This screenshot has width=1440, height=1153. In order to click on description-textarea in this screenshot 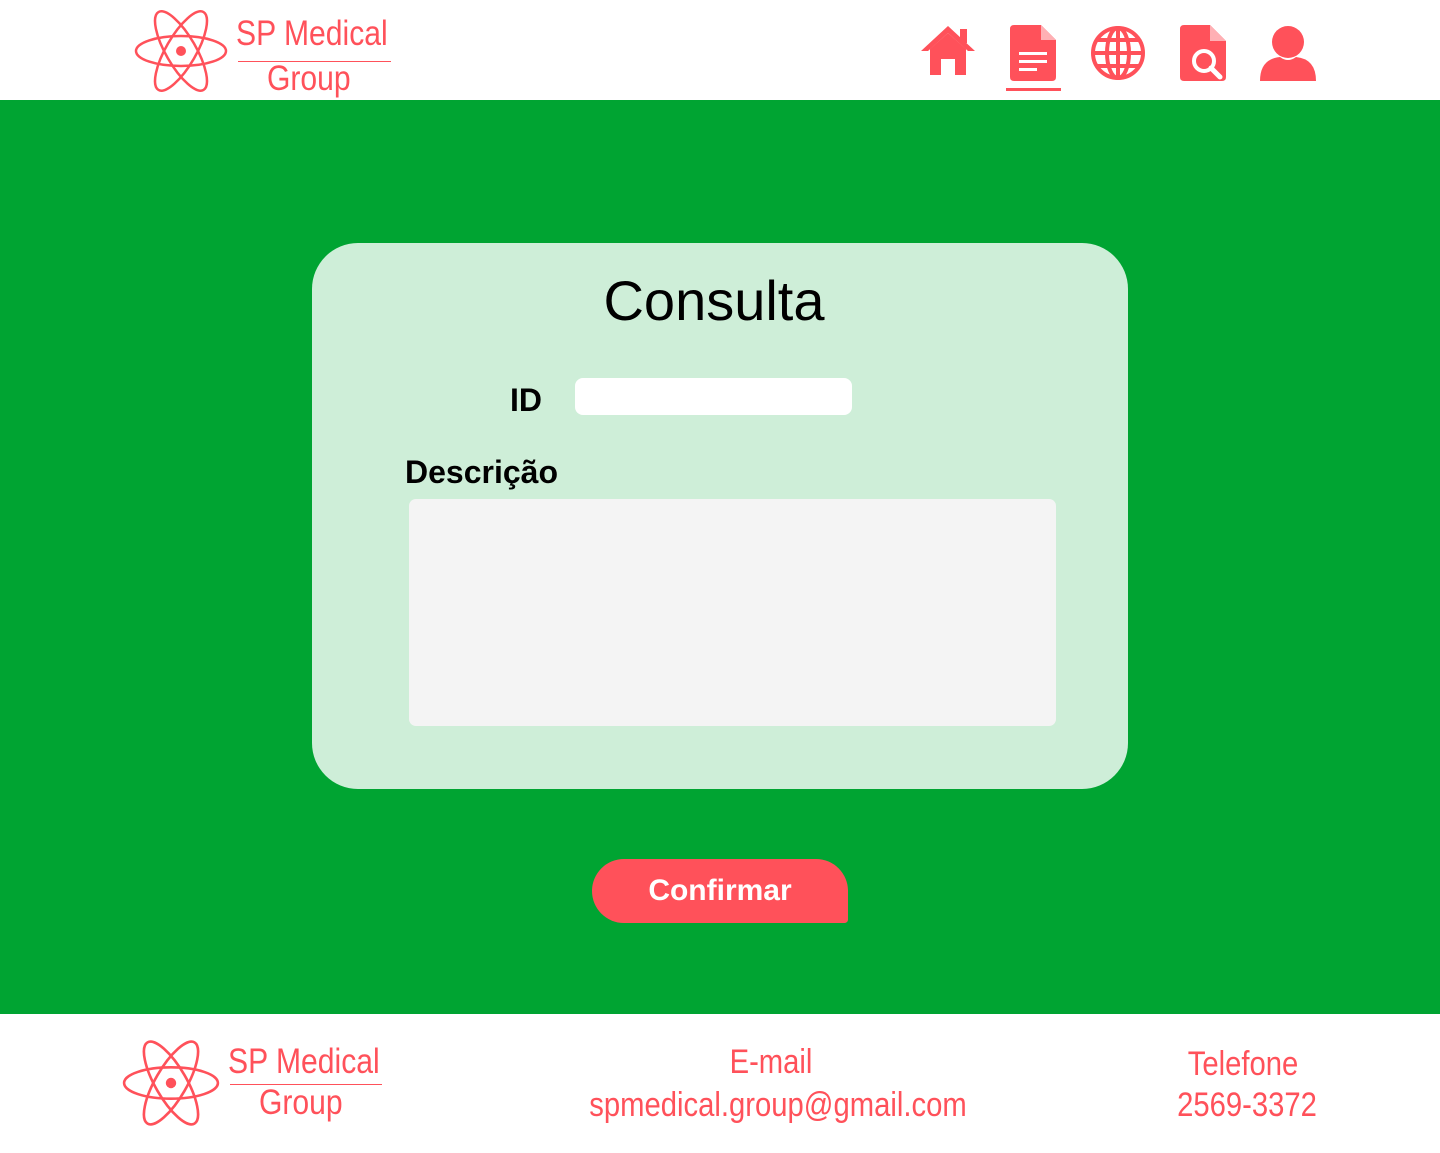, I will do `click(732, 612)`.